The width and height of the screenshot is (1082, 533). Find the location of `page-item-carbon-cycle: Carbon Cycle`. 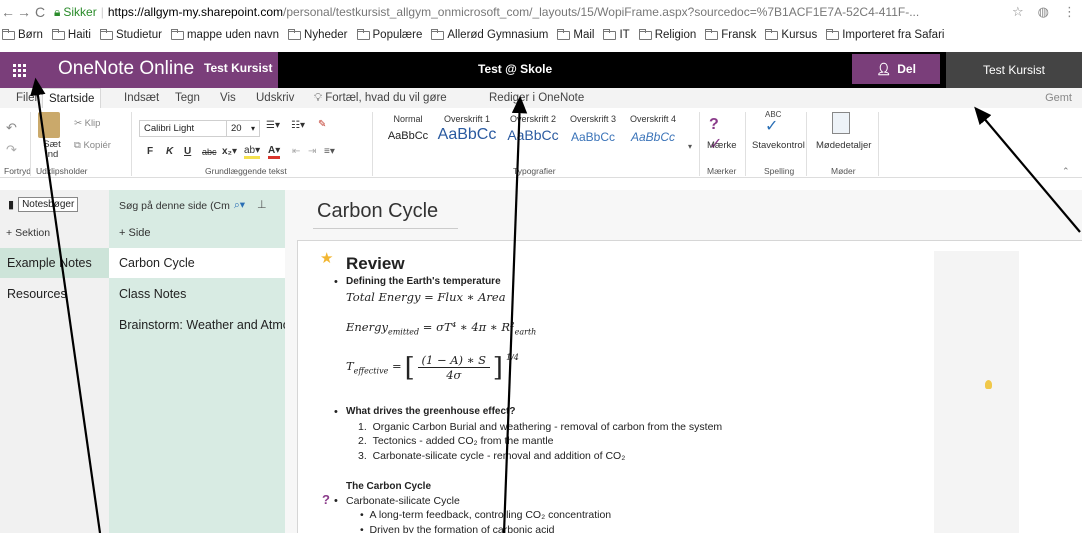

page-item-carbon-cycle: Carbon Cycle is located at coordinates (197, 263).